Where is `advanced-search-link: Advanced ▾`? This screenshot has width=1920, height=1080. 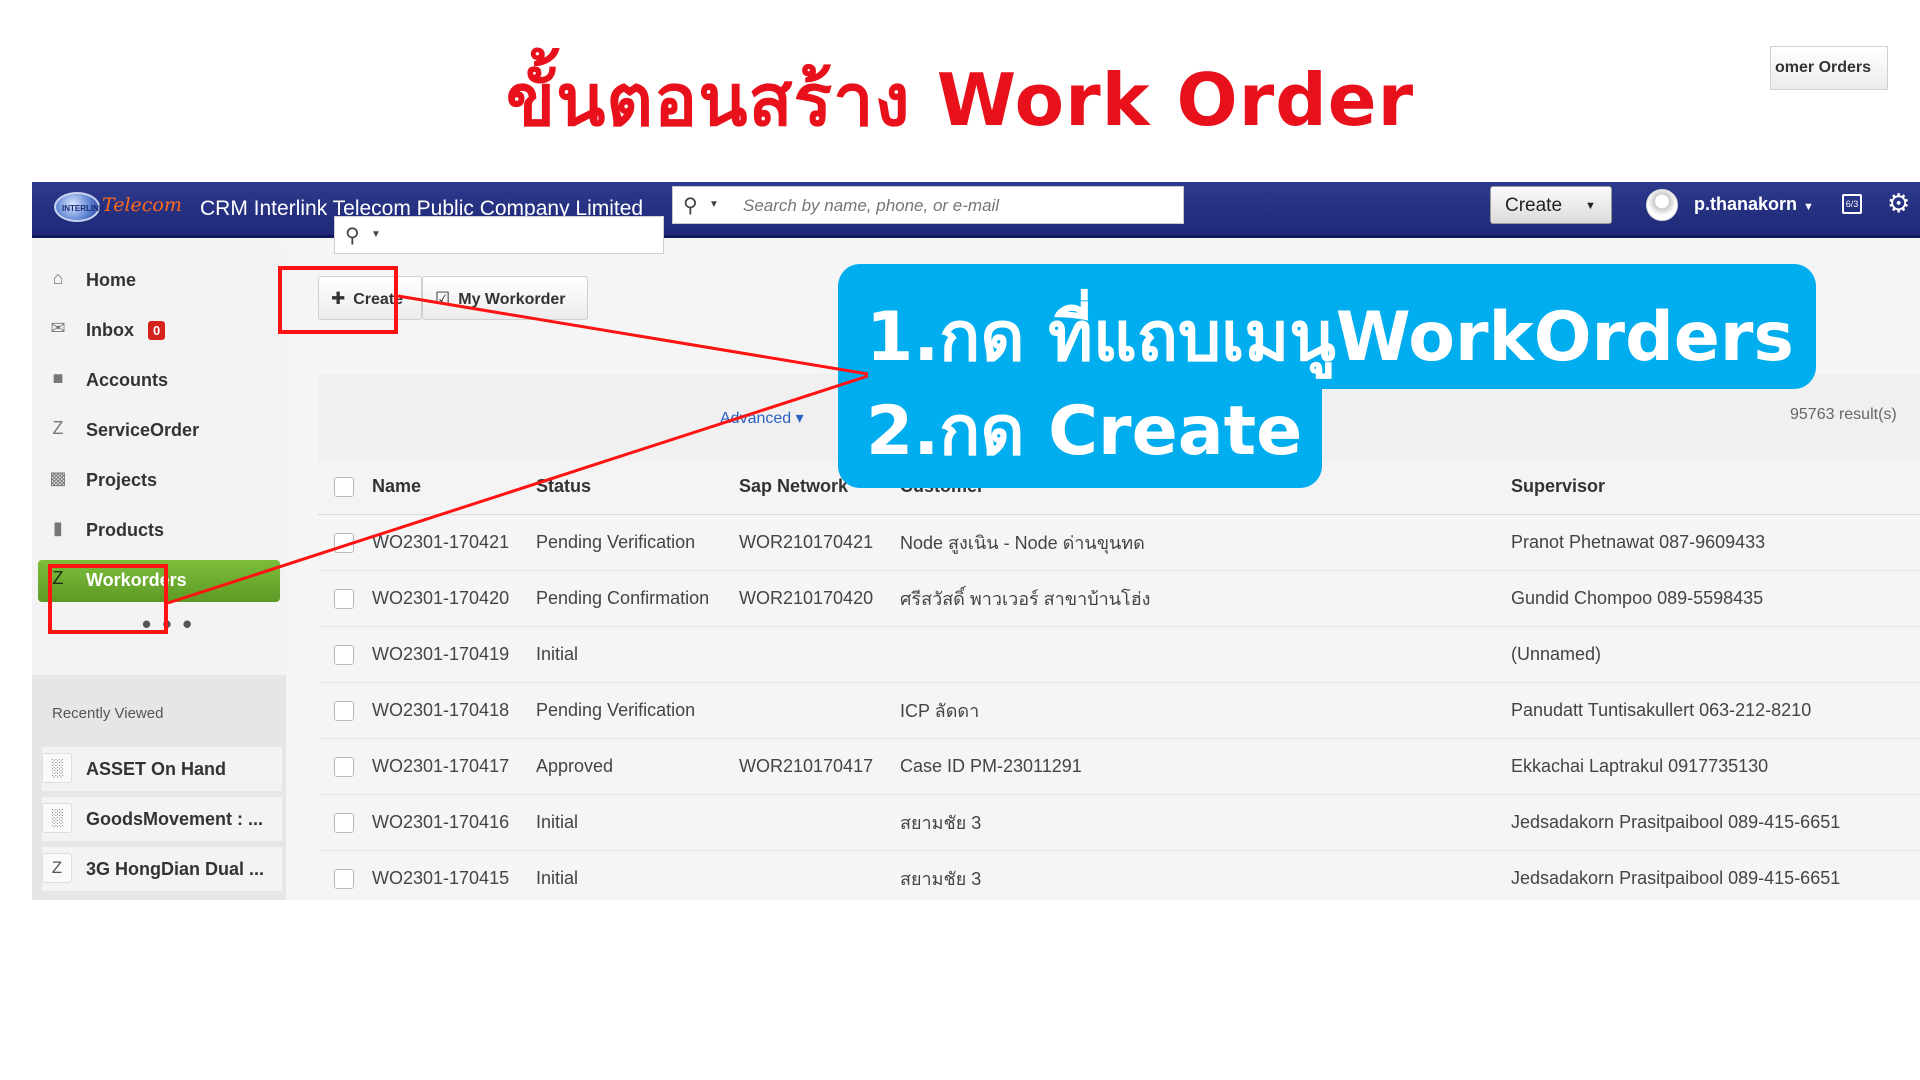 advanced-search-link: Advanced ▾ is located at coordinates (762, 418).